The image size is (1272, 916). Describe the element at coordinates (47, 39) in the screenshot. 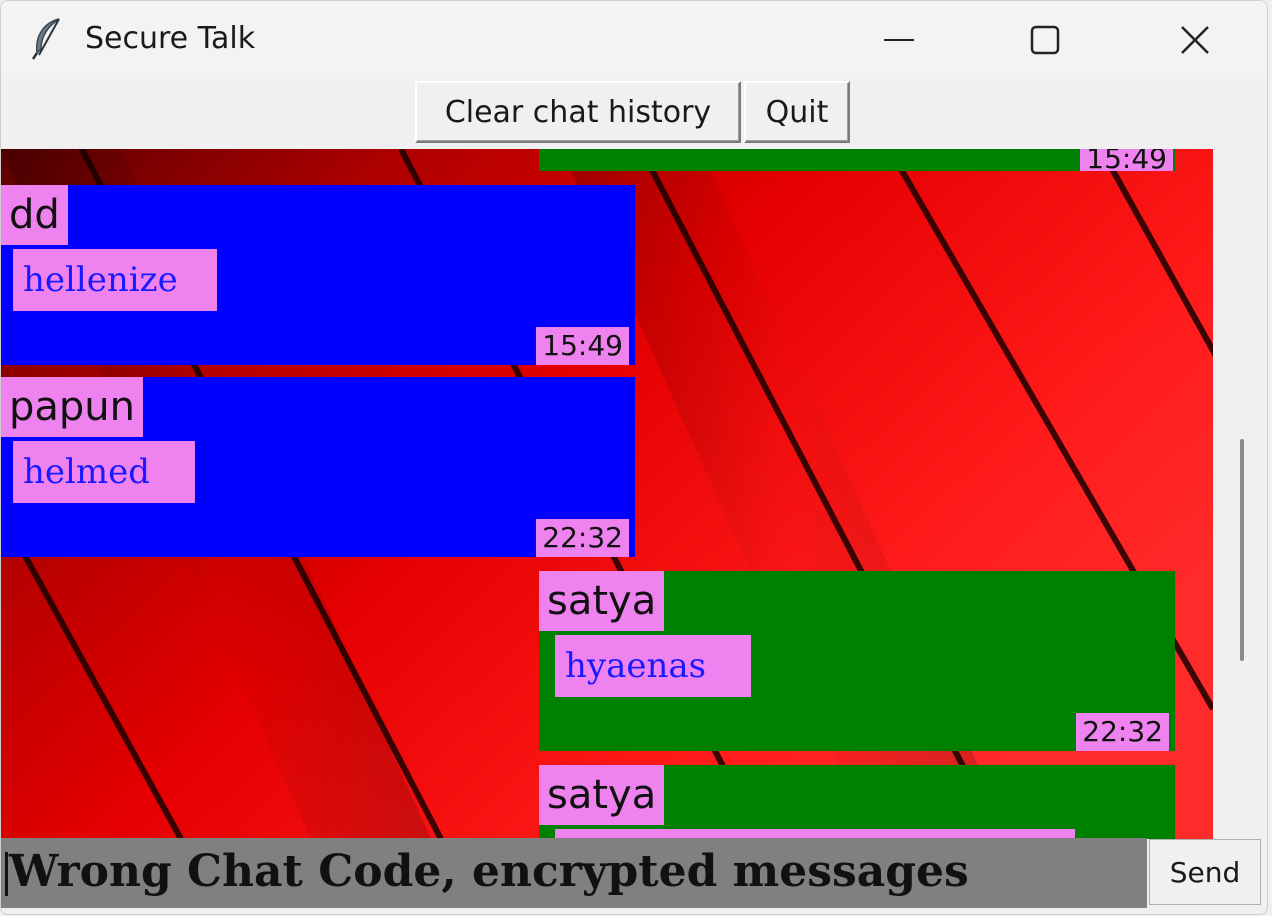

I see `feather-icon` at that location.